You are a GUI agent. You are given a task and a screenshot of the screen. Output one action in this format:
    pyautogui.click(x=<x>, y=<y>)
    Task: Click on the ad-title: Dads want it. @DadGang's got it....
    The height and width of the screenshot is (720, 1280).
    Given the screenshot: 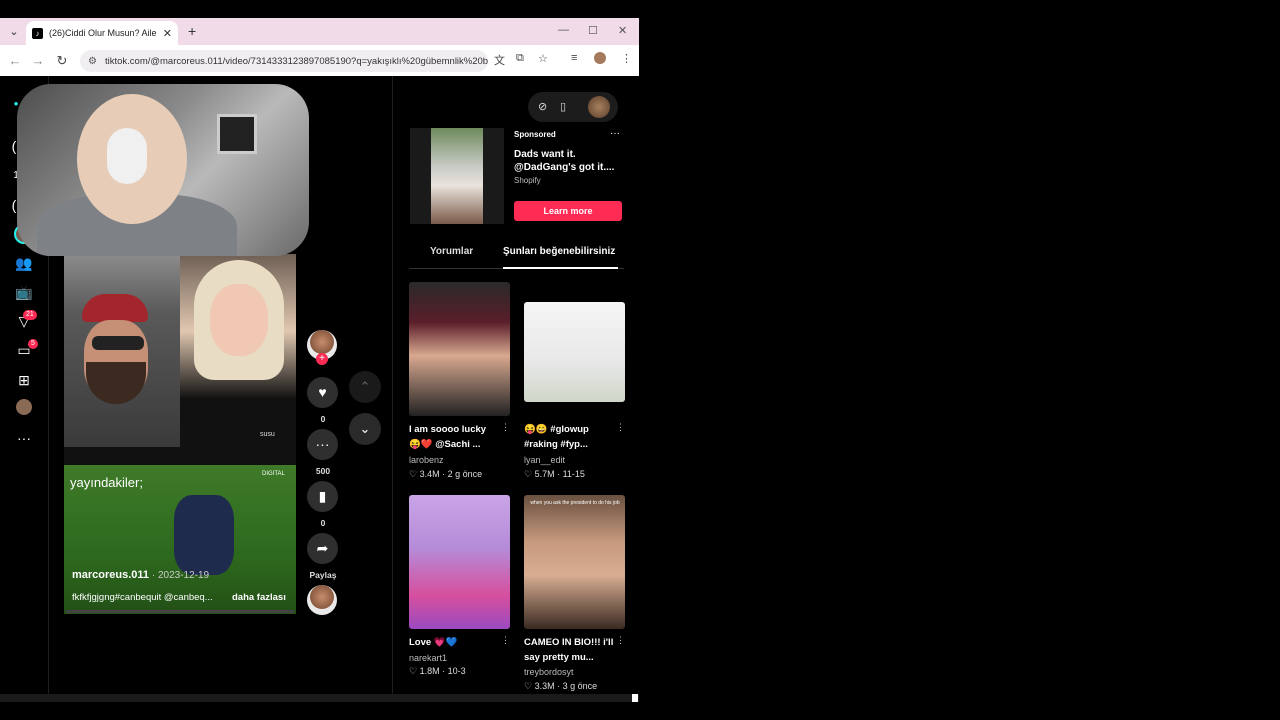 What is the action you would take?
    pyautogui.click(x=564, y=161)
    